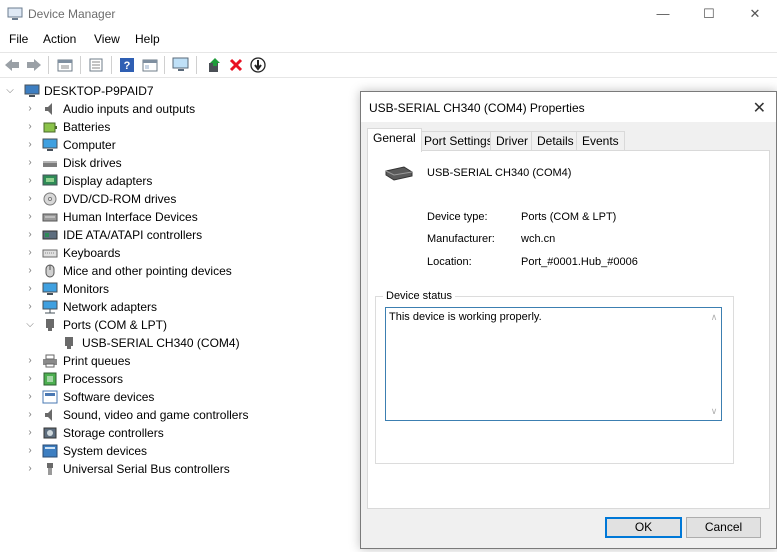 The image size is (777, 552). What do you see at coordinates (96, 65) in the screenshot?
I see `show-hidden-icon` at bounding box center [96, 65].